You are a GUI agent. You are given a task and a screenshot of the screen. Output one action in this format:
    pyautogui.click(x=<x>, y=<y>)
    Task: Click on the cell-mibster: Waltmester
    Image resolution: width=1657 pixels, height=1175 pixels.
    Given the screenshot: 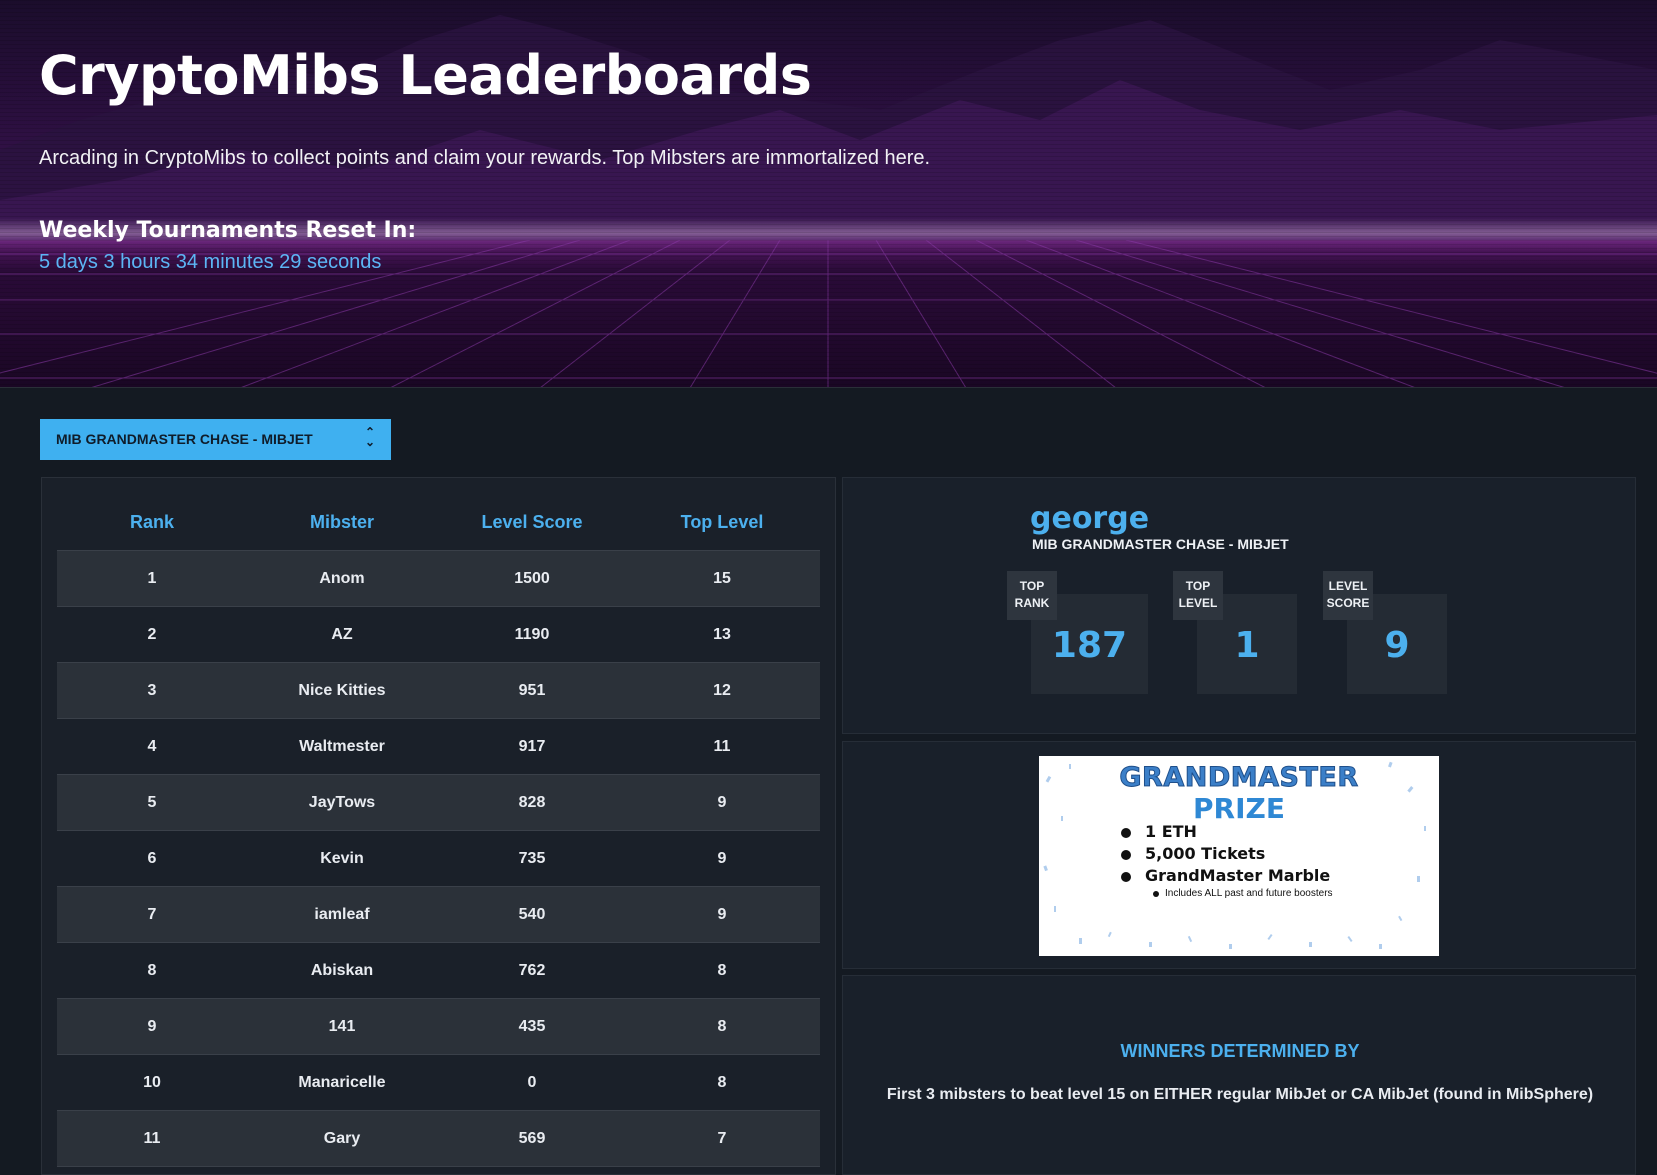 What is the action you would take?
    pyautogui.click(x=342, y=746)
    